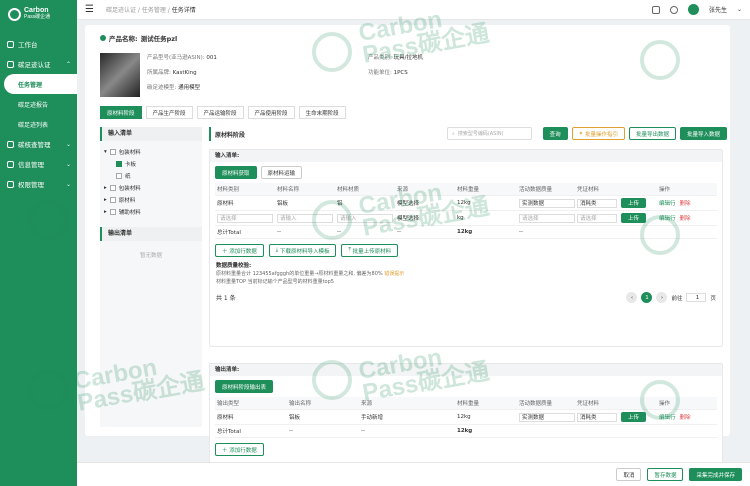 This screenshot has height=486, width=750. Describe the element at coordinates (31, 185) in the screenshot. I see `sidebar-item-label: 权限管理` at that location.